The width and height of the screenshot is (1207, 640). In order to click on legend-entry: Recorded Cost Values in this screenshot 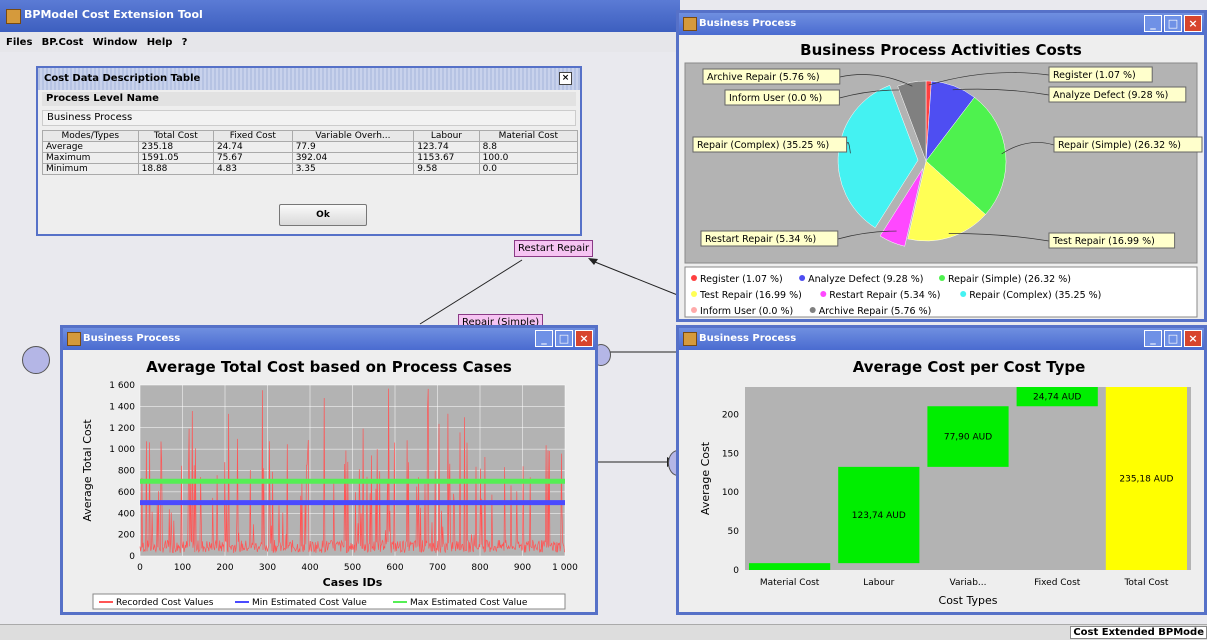, I will do `click(165, 603)`.